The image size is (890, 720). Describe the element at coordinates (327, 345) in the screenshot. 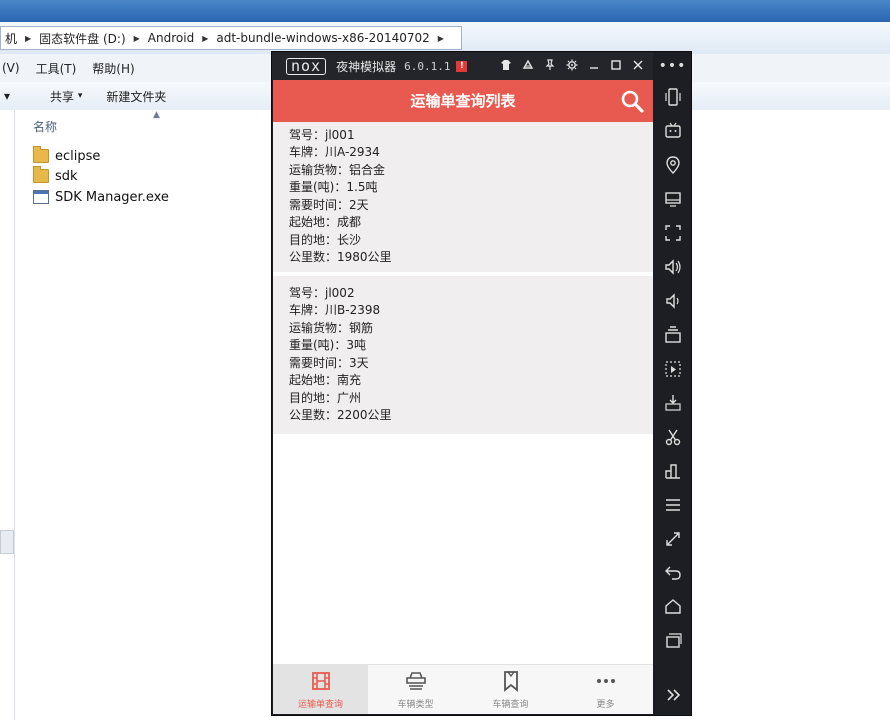

I see `record-weight: 重量(吨)：3吨` at that location.